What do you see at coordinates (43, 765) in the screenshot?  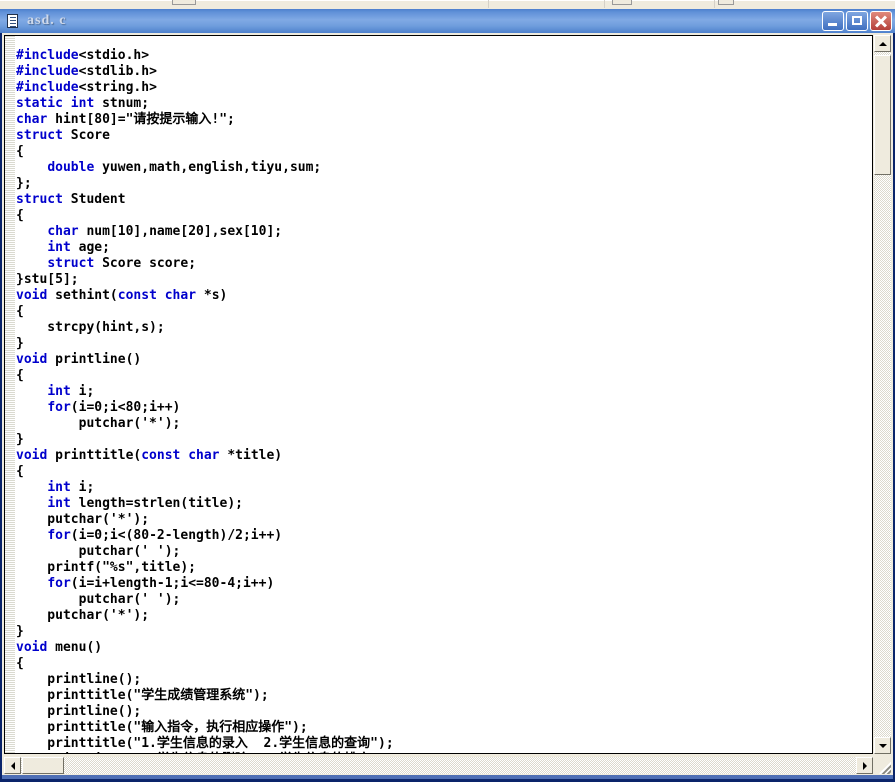 I see `horizontal-scroll-thumb` at bounding box center [43, 765].